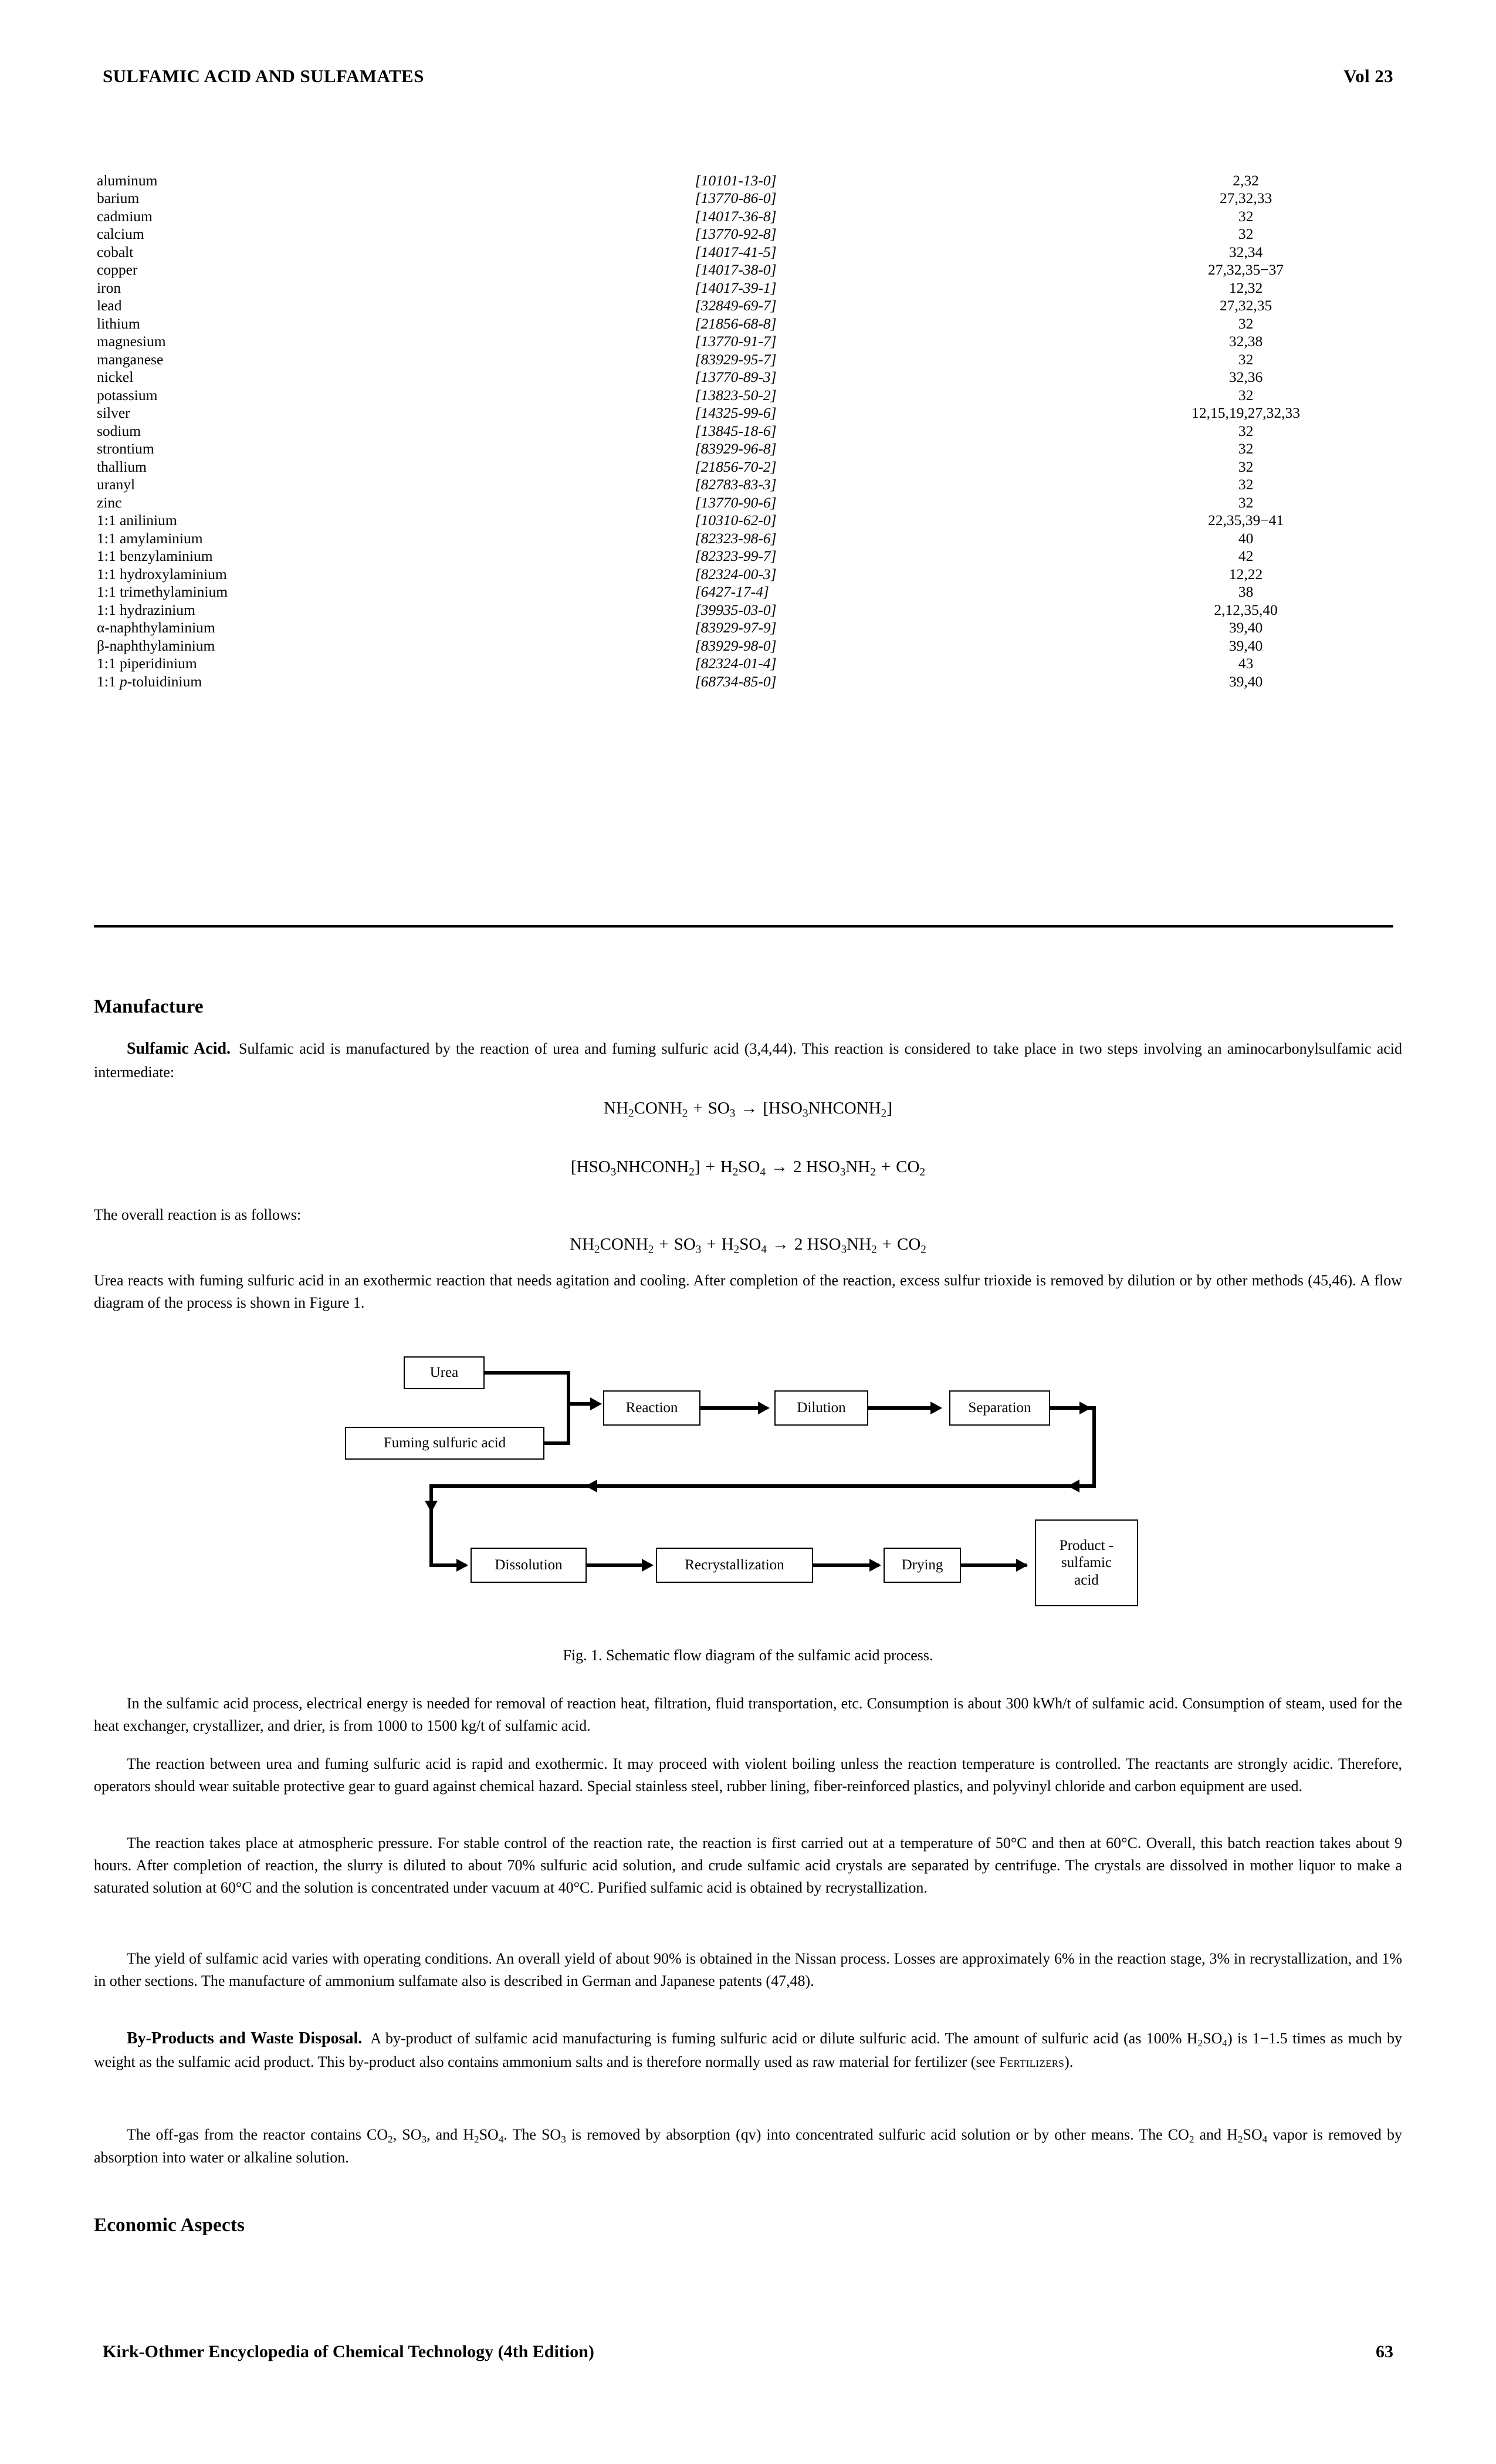 The height and width of the screenshot is (2464, 1496). Describe the element at coordinates (736, 681) in the screenshot. I see `table-cell-cas-number: [68734-85-0]` at that location.